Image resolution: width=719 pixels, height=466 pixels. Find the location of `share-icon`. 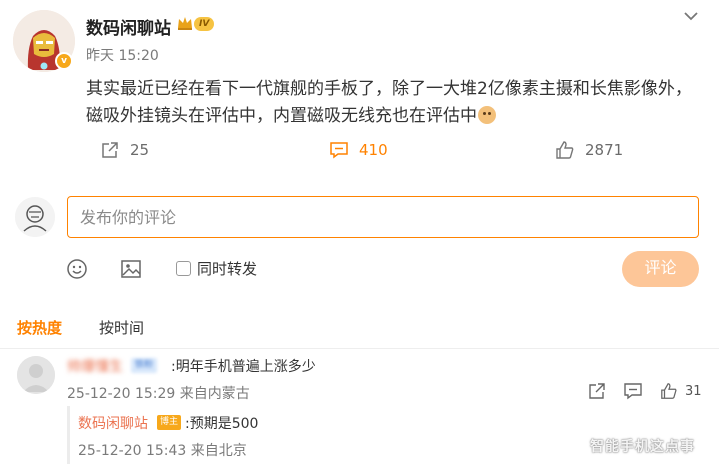

share-icon is located at coordinates (110, 150).